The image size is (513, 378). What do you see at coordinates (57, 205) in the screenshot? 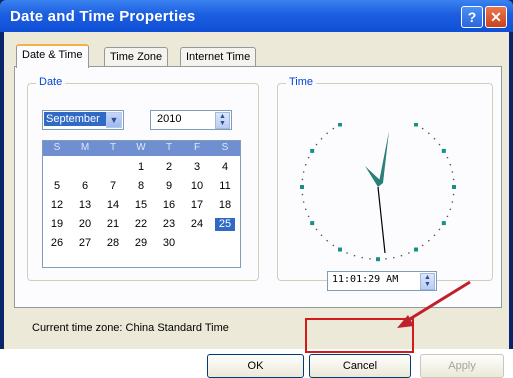
I see `calendar-day: 12` at bounding box center [57, 205].